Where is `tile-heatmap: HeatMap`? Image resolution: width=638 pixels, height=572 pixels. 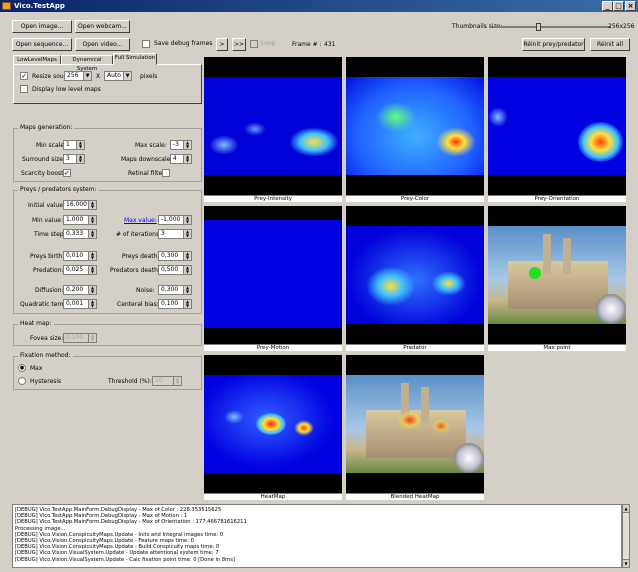 tile-heatmap: HeatMap is located at coordinates (273, 427).